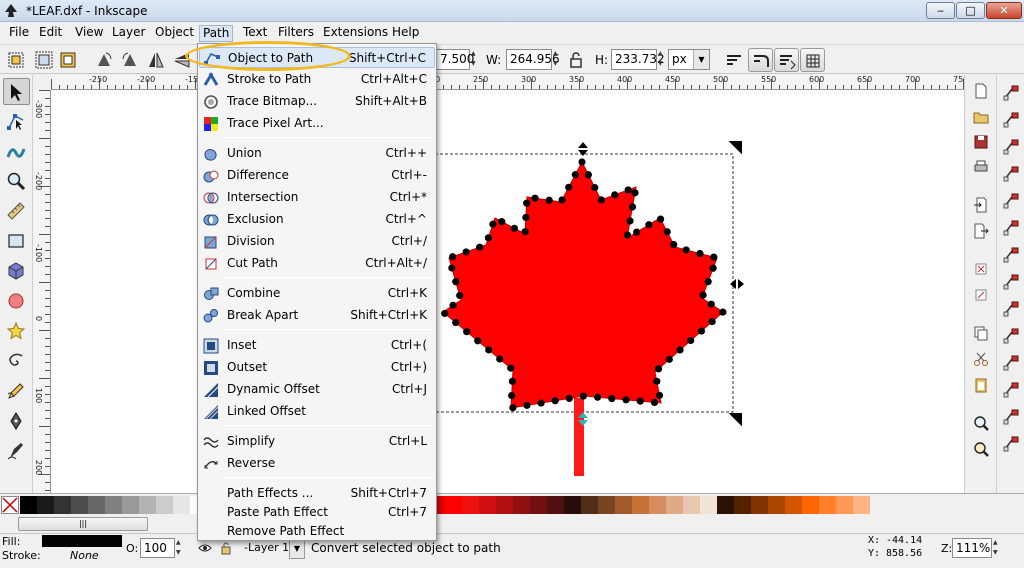  Describe the element at coordinates (297, 549) in the screenshot. I see `layer-dropdown: ▼` at that location.